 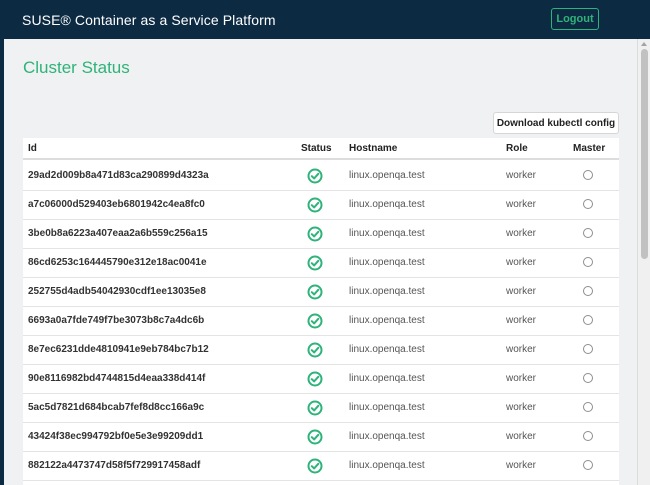 I want to click on page-title: Cluster Status, so click(x=76, y=67).